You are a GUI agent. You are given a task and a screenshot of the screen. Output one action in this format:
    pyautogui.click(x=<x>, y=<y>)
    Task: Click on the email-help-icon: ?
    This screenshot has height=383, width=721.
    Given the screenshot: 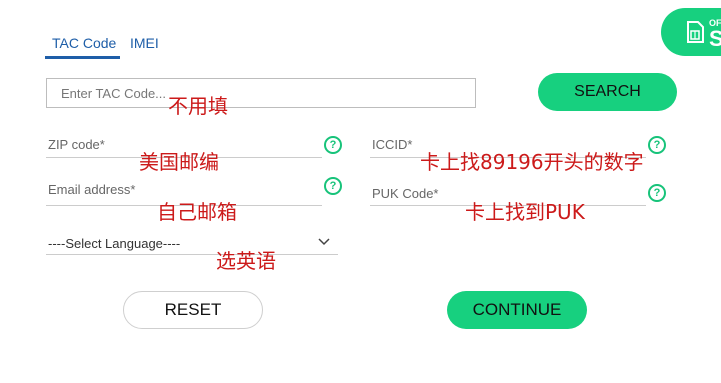 What is the action you would take?
    pyautogui.click(x=333, y=186)
    